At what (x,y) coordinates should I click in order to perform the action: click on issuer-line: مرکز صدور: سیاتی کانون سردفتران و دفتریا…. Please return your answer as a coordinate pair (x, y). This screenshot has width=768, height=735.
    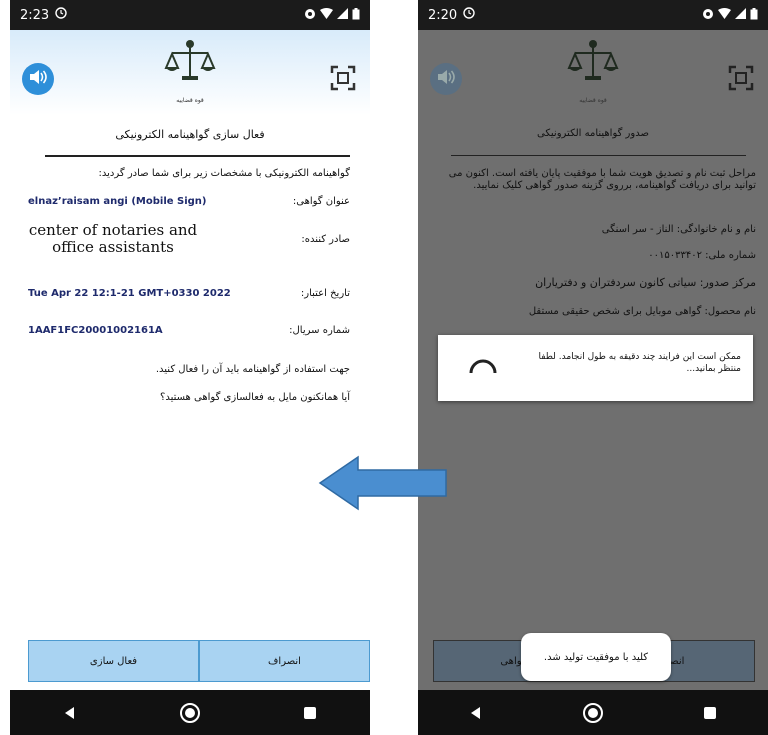
    Looking at the image, I should click on (645, 282).